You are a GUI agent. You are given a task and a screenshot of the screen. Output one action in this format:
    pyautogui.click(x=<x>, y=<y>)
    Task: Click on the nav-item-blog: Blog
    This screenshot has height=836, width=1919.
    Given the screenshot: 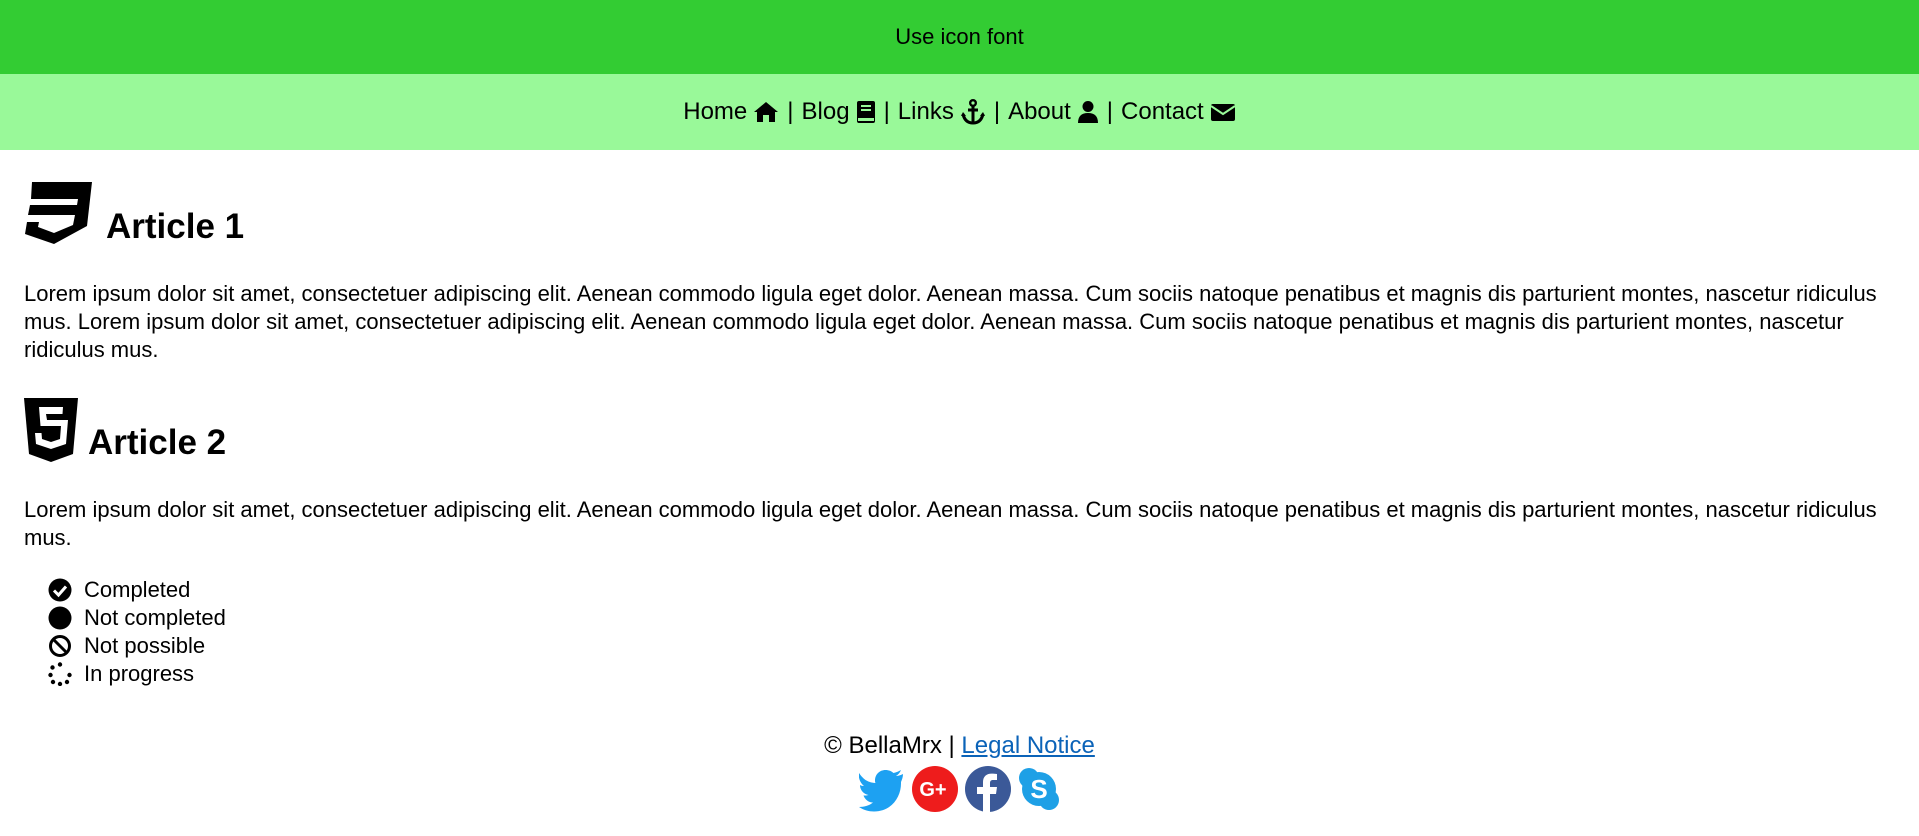 What is the action you would take?
    pyautogui.click(x=839, y=112)
    